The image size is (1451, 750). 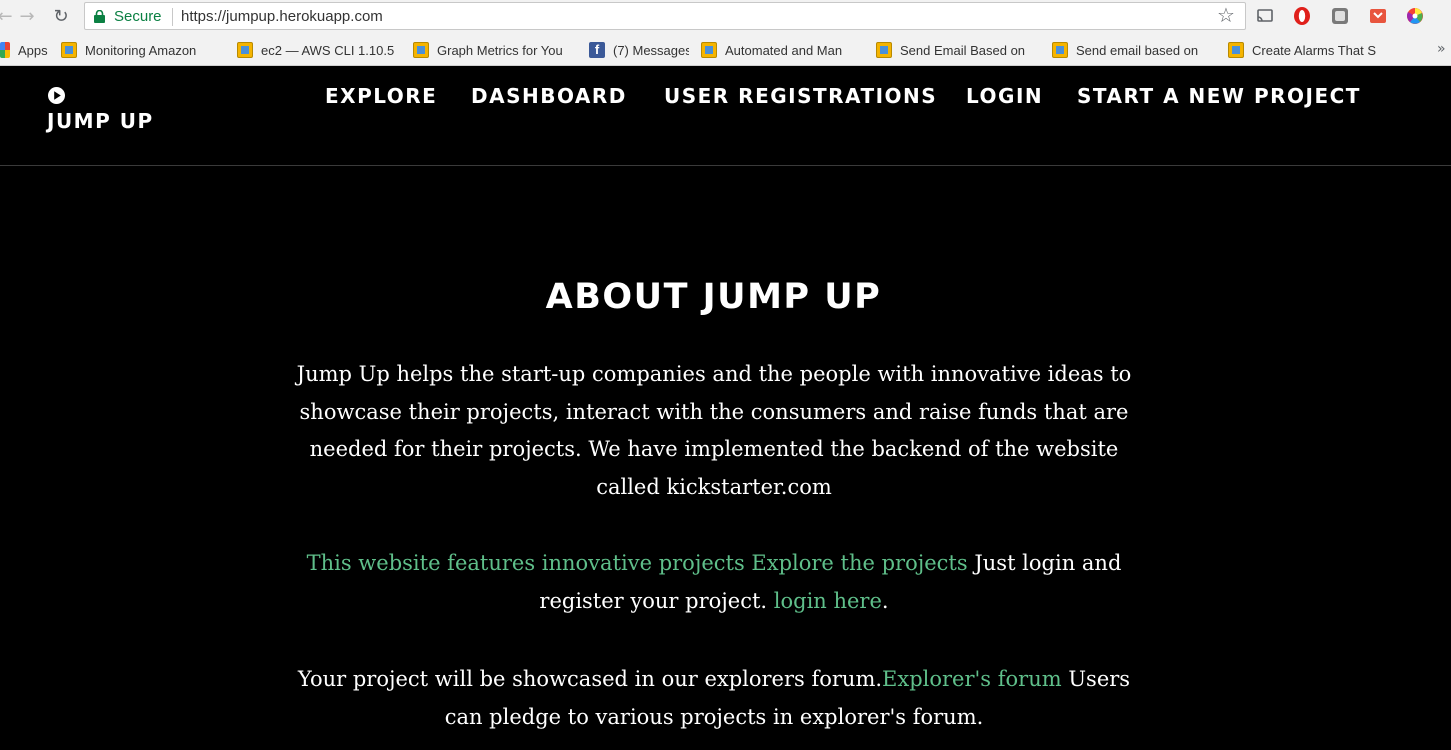 What do you see at coordinates (33, 50) in the screenshot?
I see `bookmark-label: Apps` at bounding box center [33, 50].